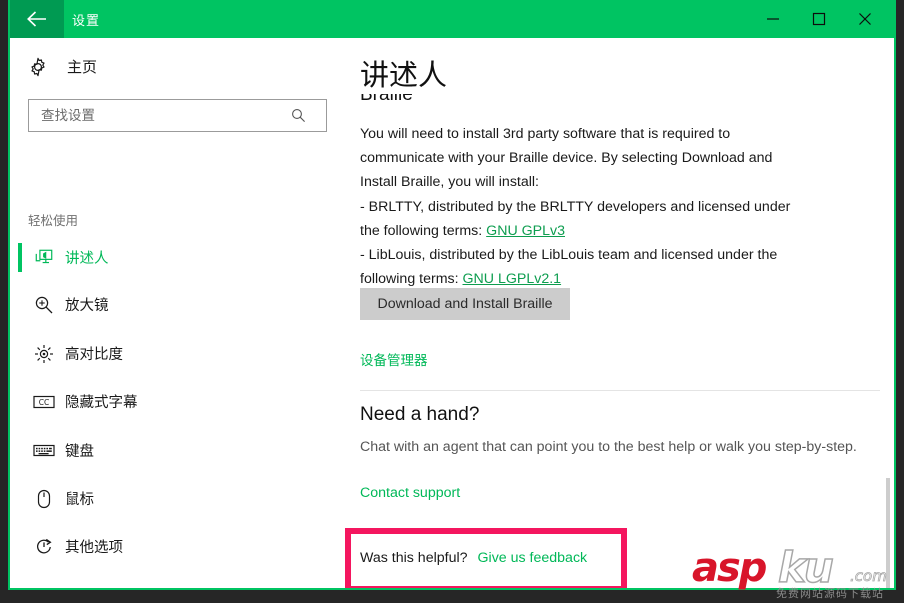 Image resolution: width=904 pixels, height=603 pixels. What do you see at coordinates (178, 257) in the screenshot?
I see `sidebar-item-narrator: 讲述人` at bounding box center [178, 257].